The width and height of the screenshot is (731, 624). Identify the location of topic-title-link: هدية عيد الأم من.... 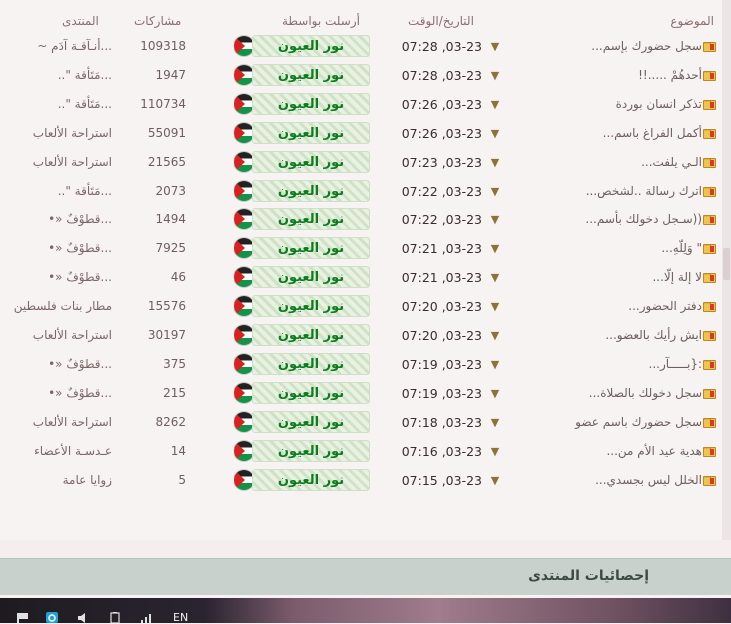
(606, 451).